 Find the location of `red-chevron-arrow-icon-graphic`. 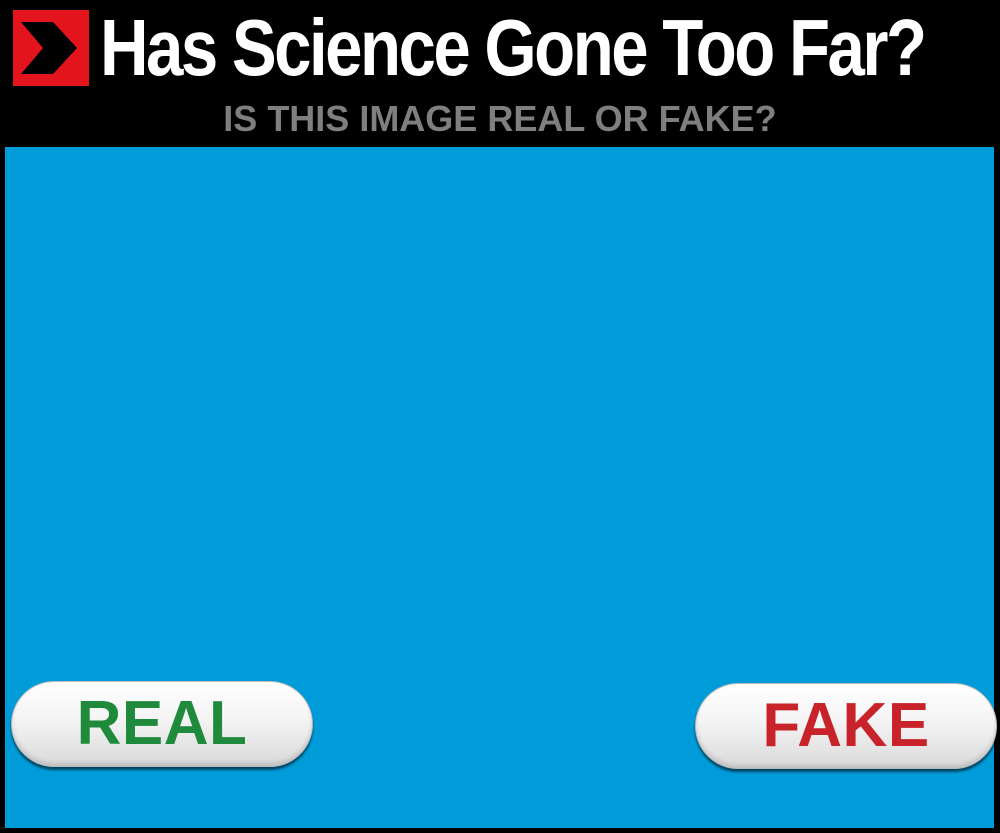

red-chevron-arrow-icon-graphic is located at coordinates (51, 48).